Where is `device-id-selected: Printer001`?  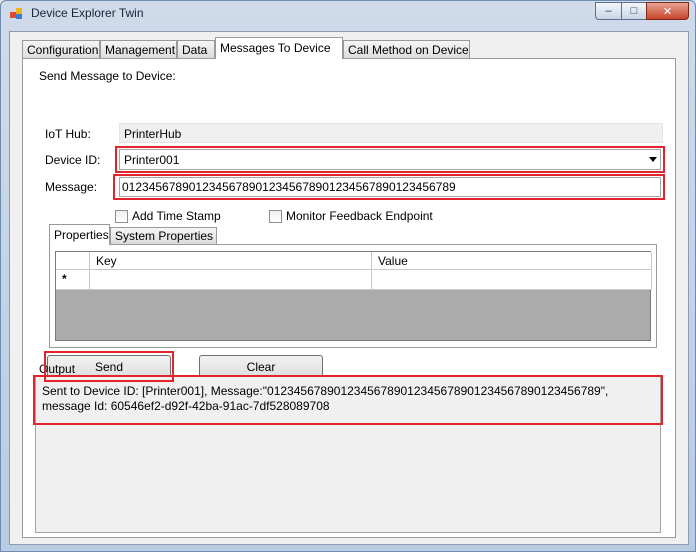
device-id-selected: Printer001 is located at coordinates (152, 160).